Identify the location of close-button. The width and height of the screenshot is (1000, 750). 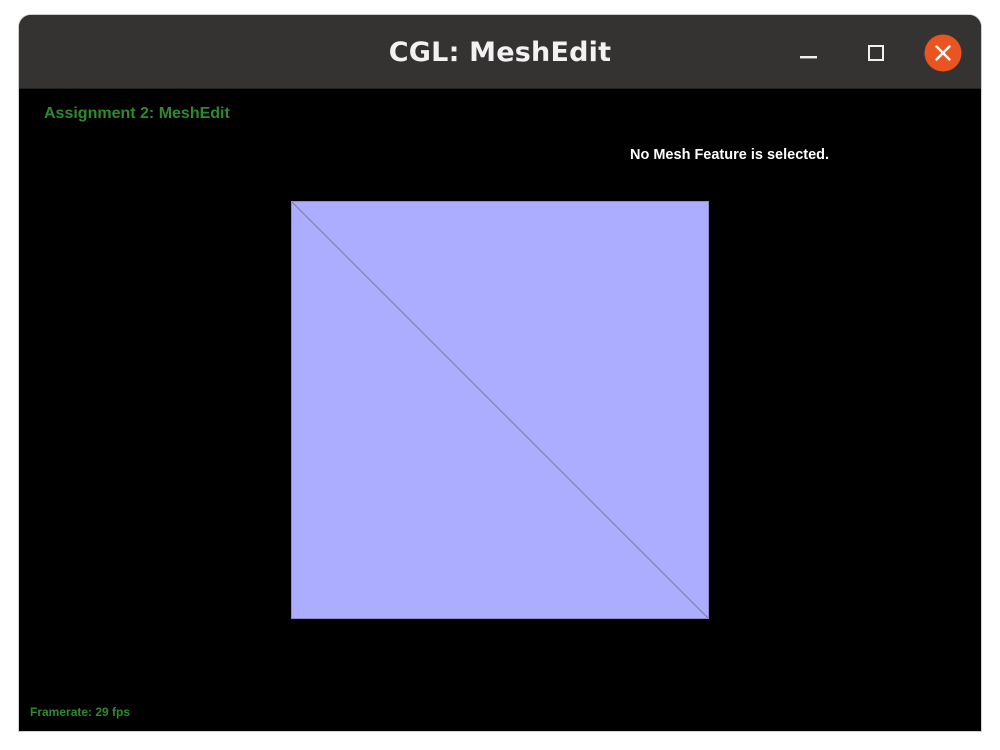
(943, 53).